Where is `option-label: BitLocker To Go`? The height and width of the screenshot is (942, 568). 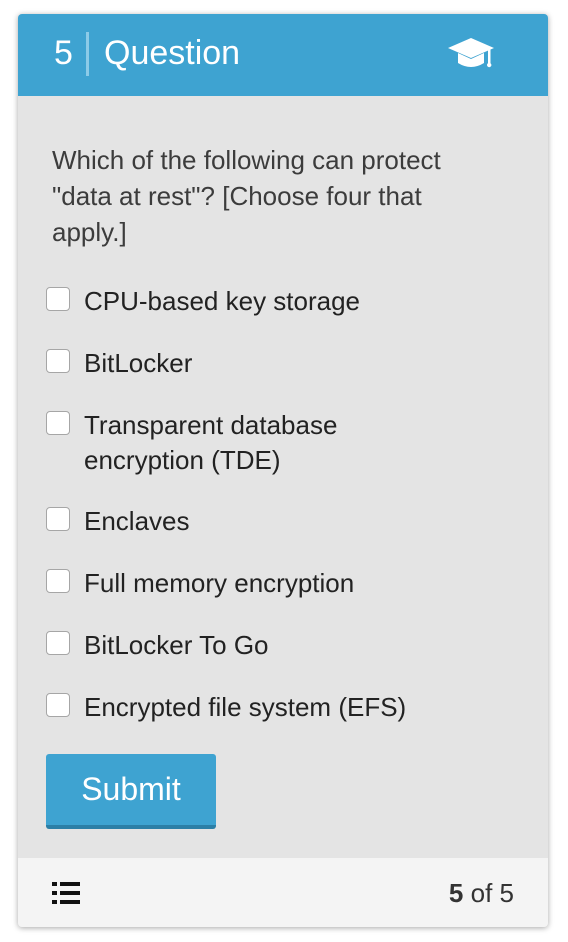 option-label: BitLocker To Go is located at coordinates (294, 645).